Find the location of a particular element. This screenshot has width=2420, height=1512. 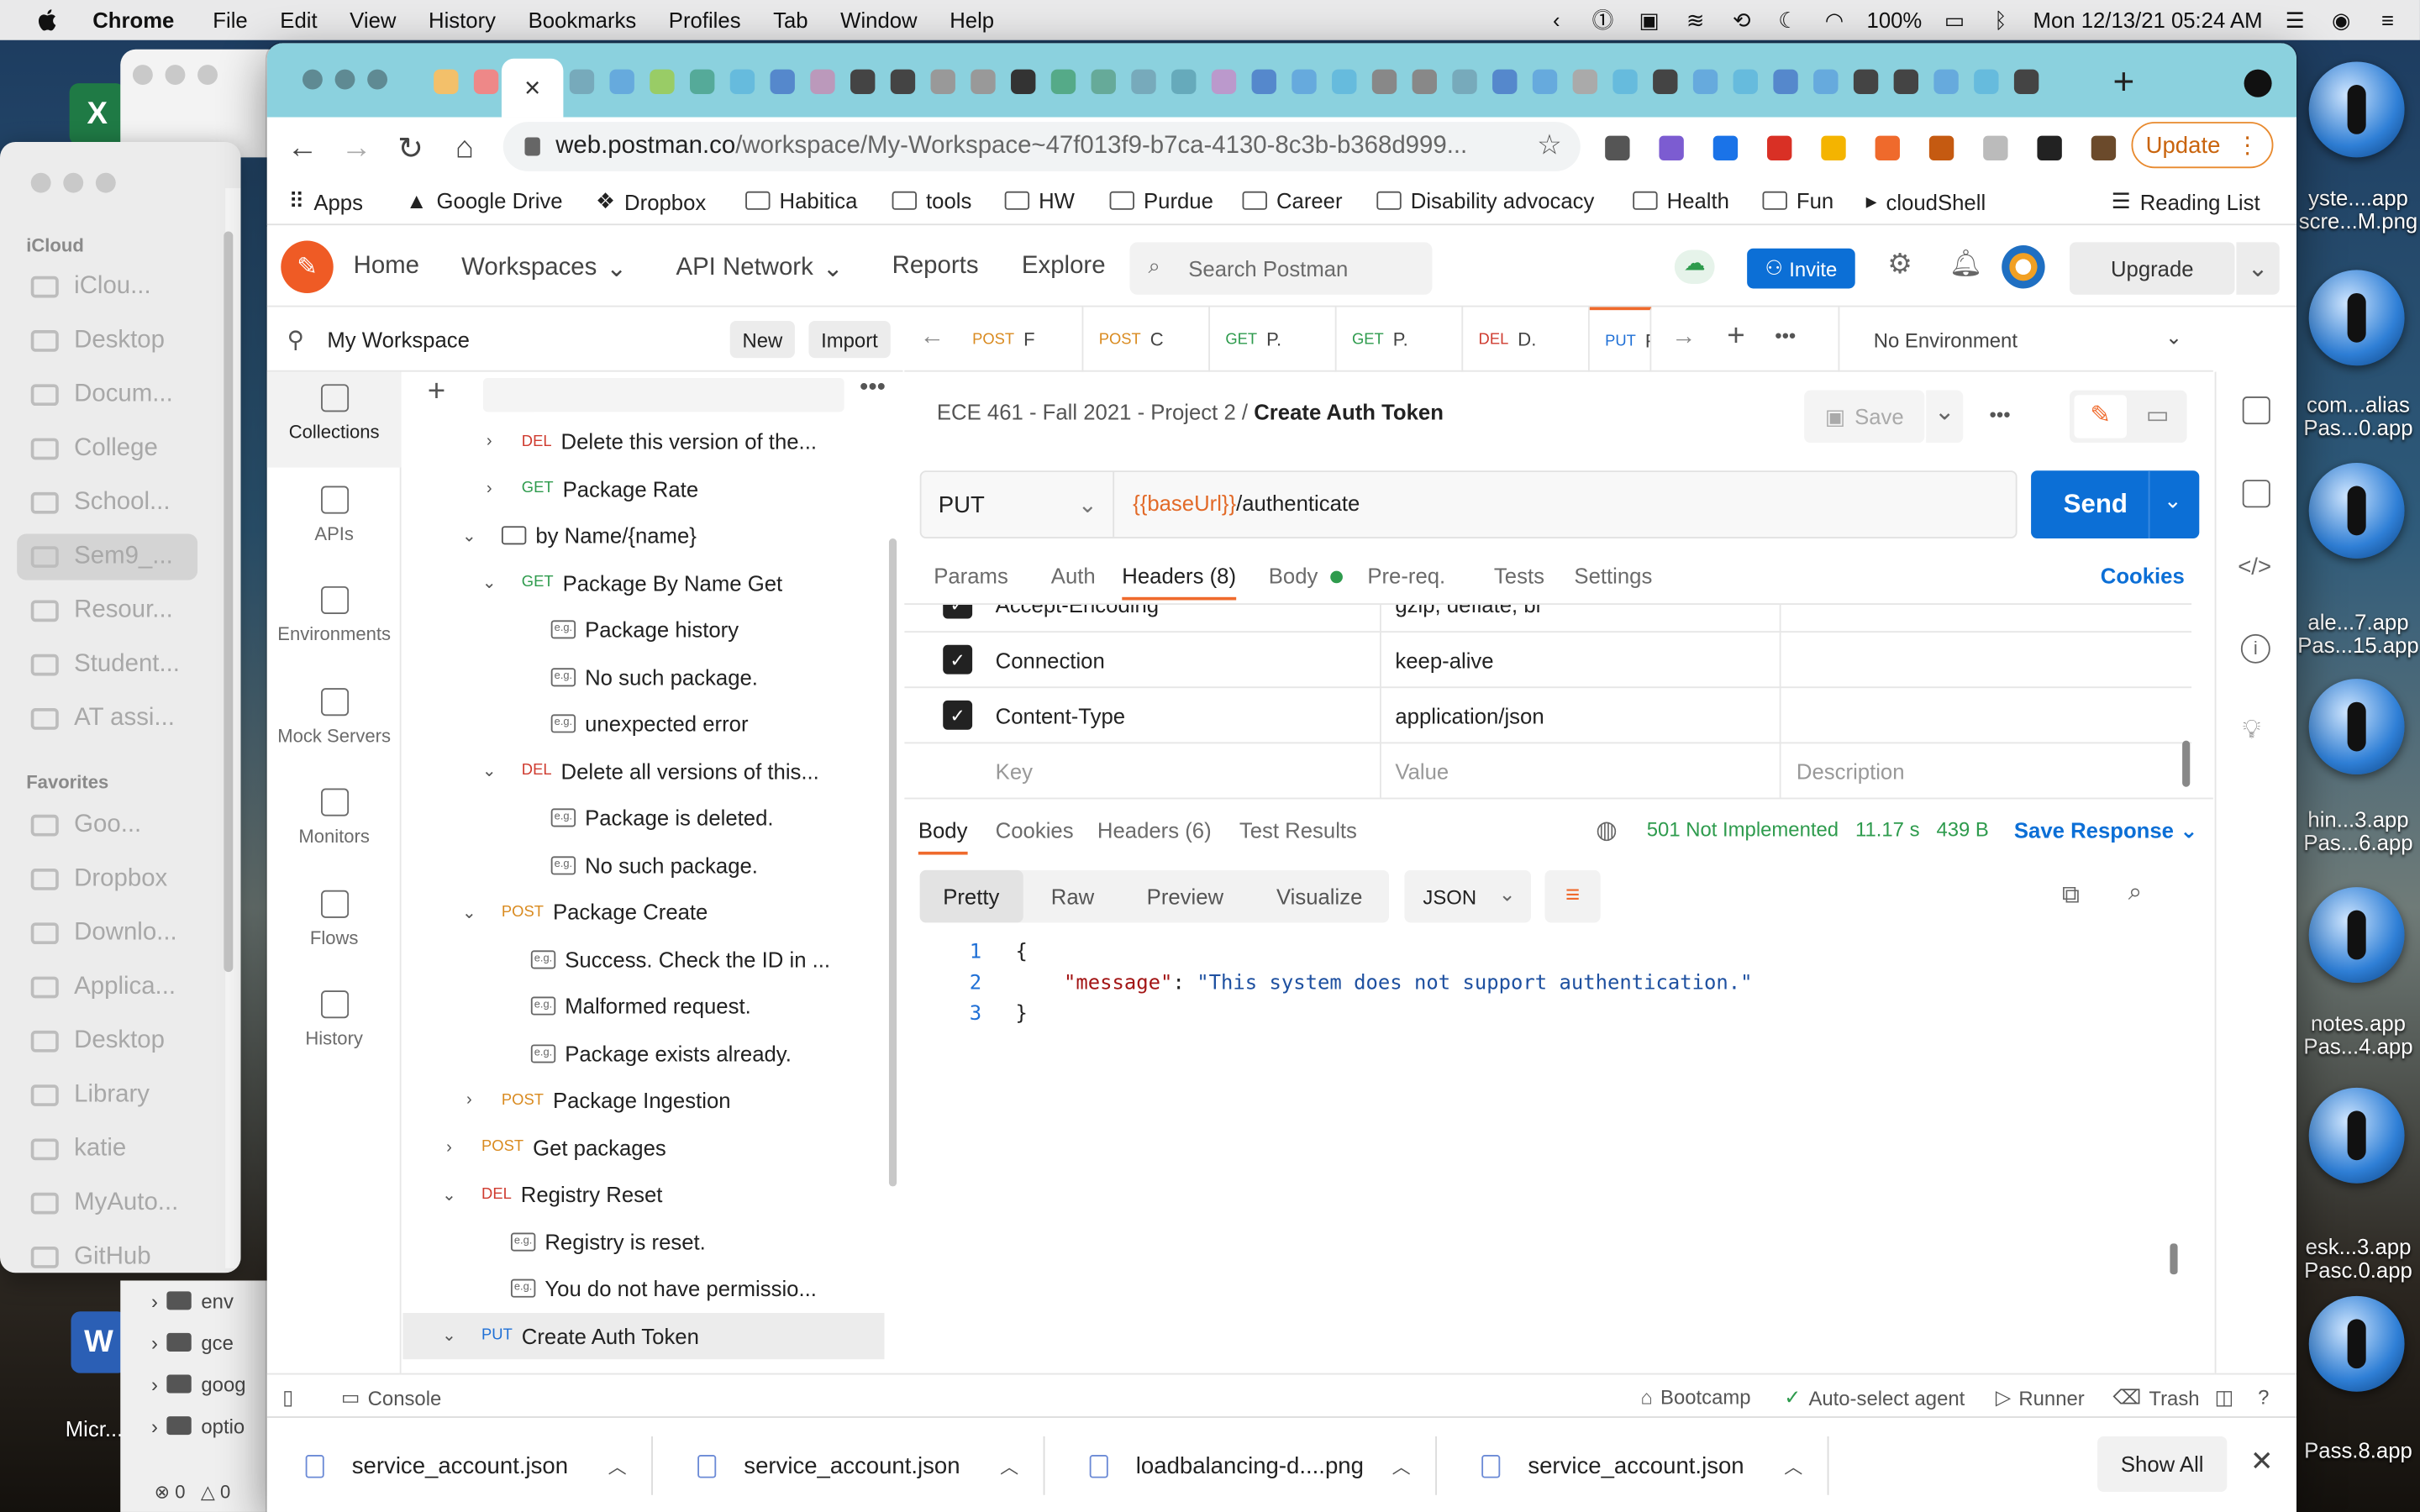

tabs-more-icon: ••• is located at coordinates (1786, 336).